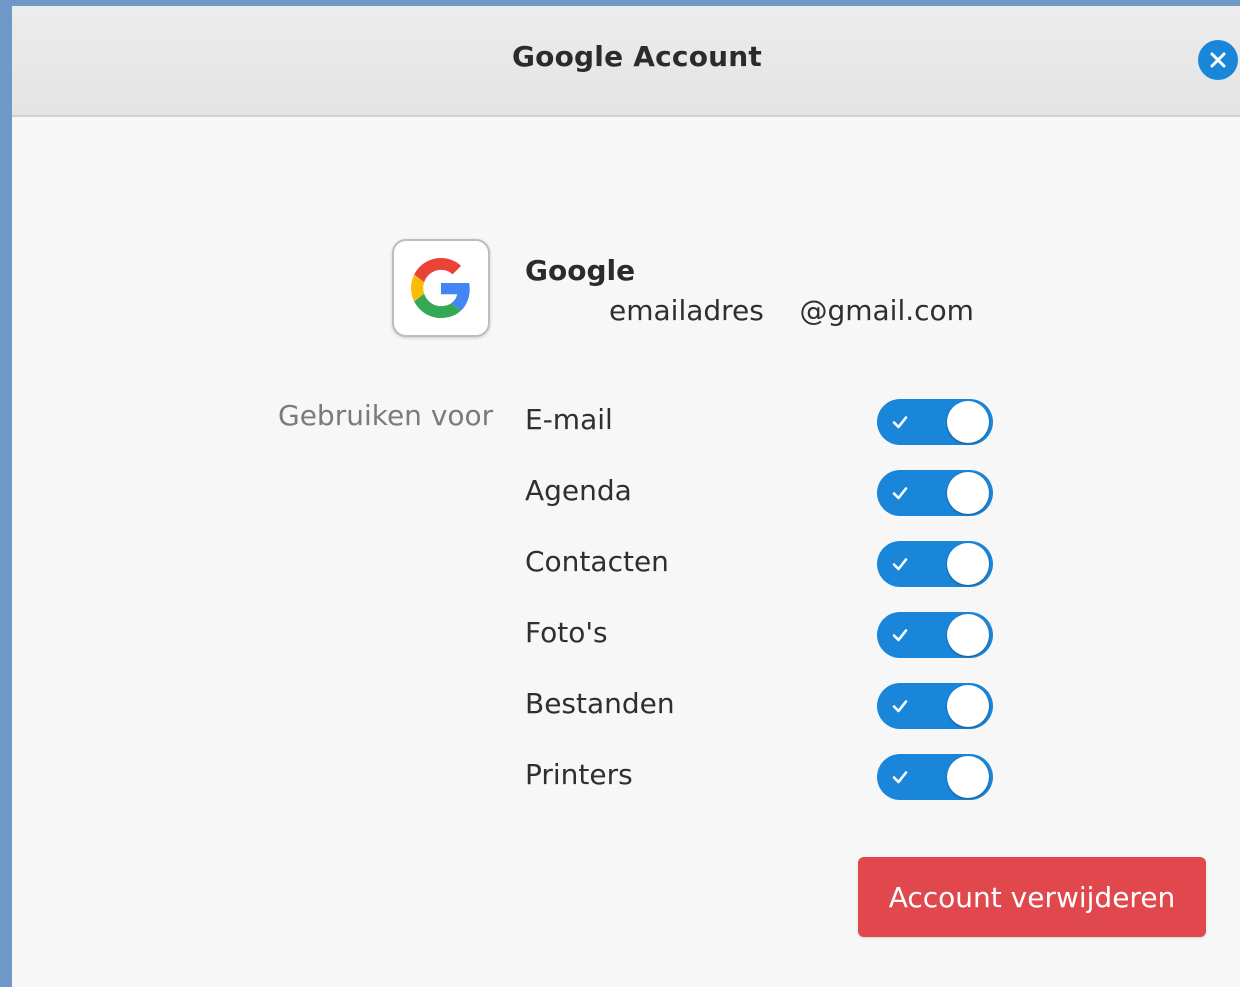 The image size is (1240, 987). Describe the element at coordinates (637, 56) in the screenshot. I see `window-title: Google Account` at that location.